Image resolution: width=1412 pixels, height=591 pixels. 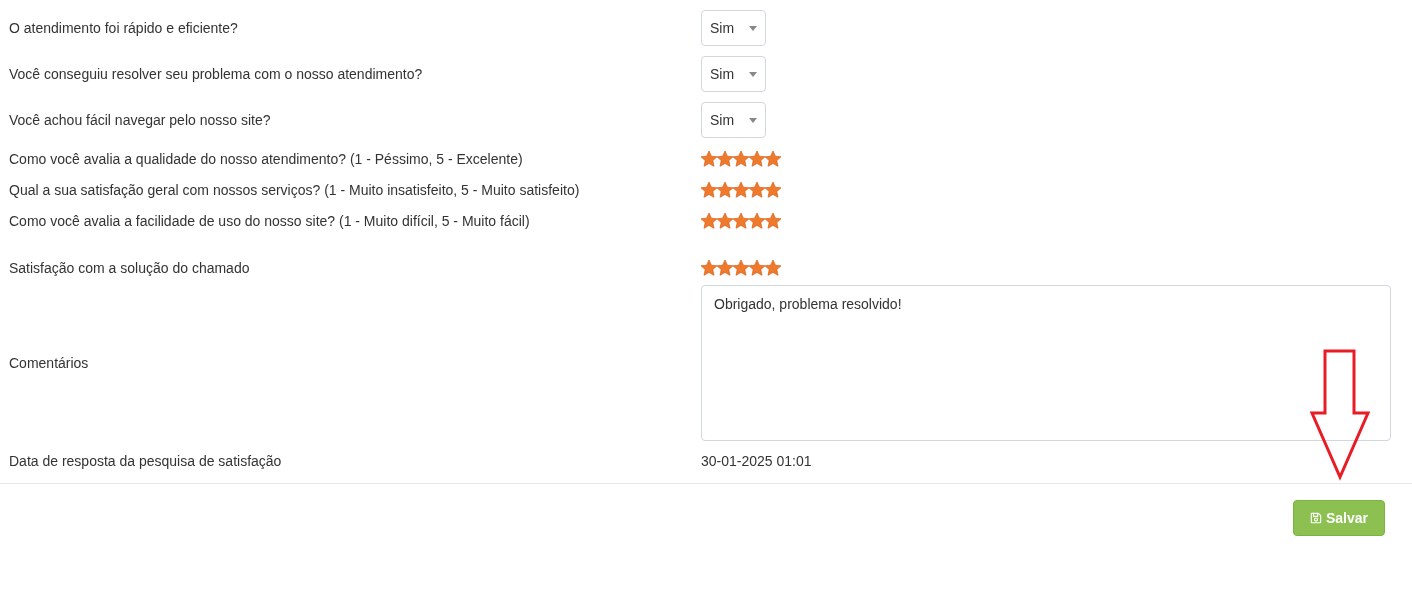 I want to click on question-label: Data de resposta da pesquisa de satisfação, so click(x=145, y=461).